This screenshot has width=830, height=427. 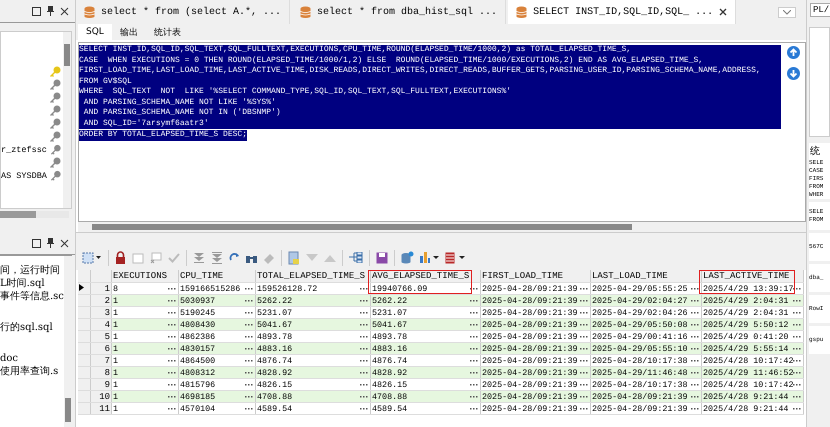 What do you see at coordinates (210, 289) in the screenshot?
I see `table-cell: 159166515286` at bounding box center [210, 289].